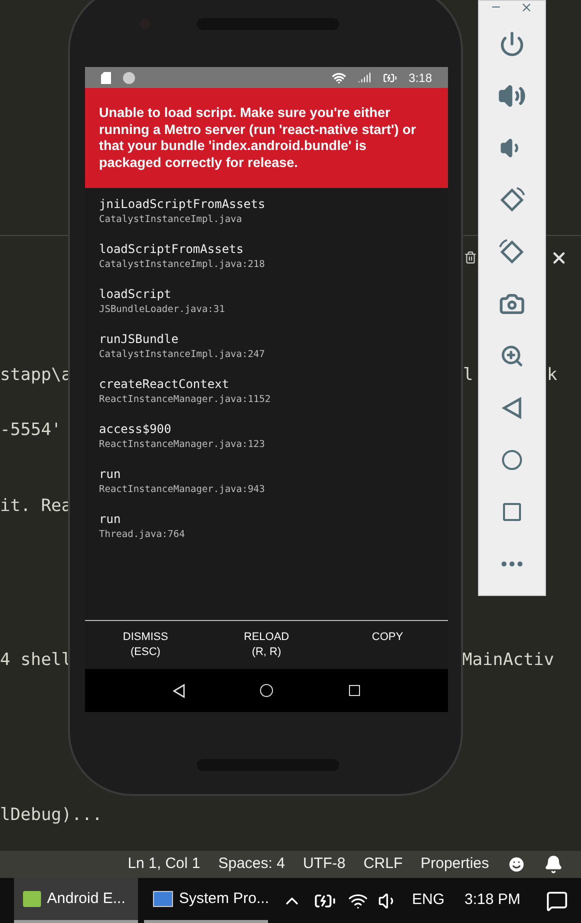 This screenshot has height=923, width=581. Describe the element at coordinates (36, 660) in the screenshot. I see `code-line: 4 shell` at that location.